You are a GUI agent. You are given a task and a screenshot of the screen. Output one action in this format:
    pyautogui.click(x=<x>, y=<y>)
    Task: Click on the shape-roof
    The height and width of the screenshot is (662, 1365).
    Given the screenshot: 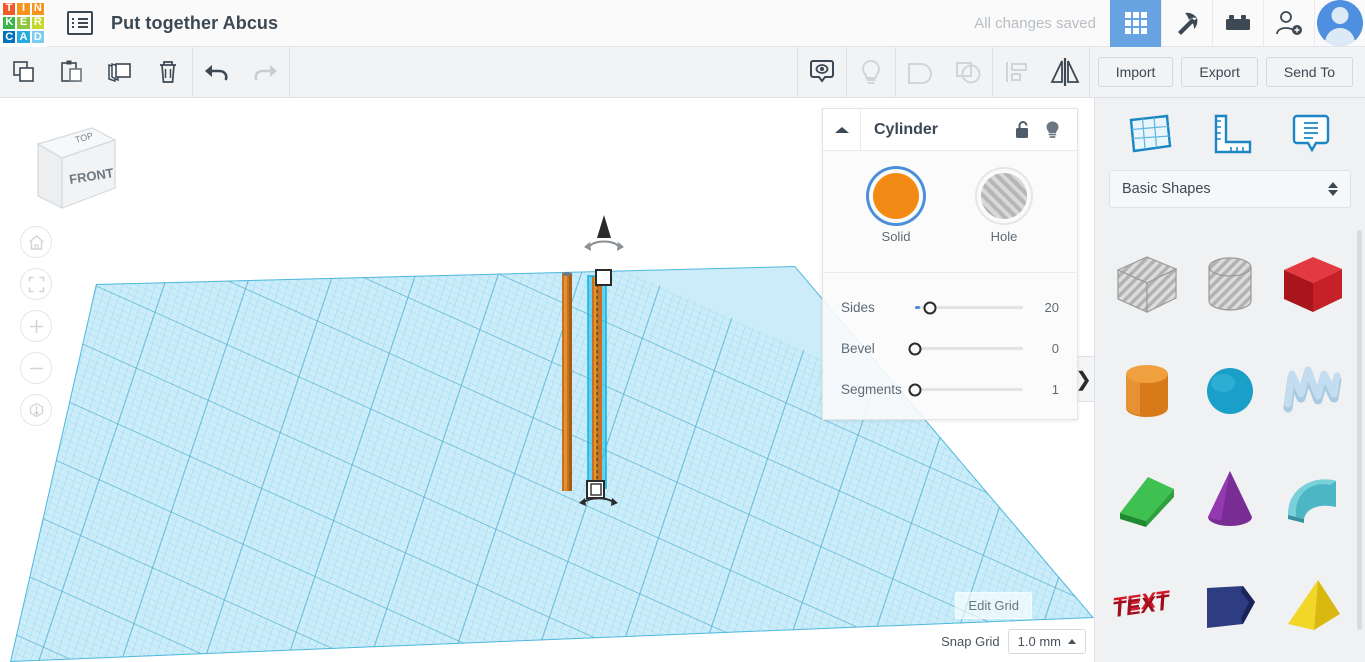 What is the action you would take?
    pyautogui.click(x=1313, y=498)
    